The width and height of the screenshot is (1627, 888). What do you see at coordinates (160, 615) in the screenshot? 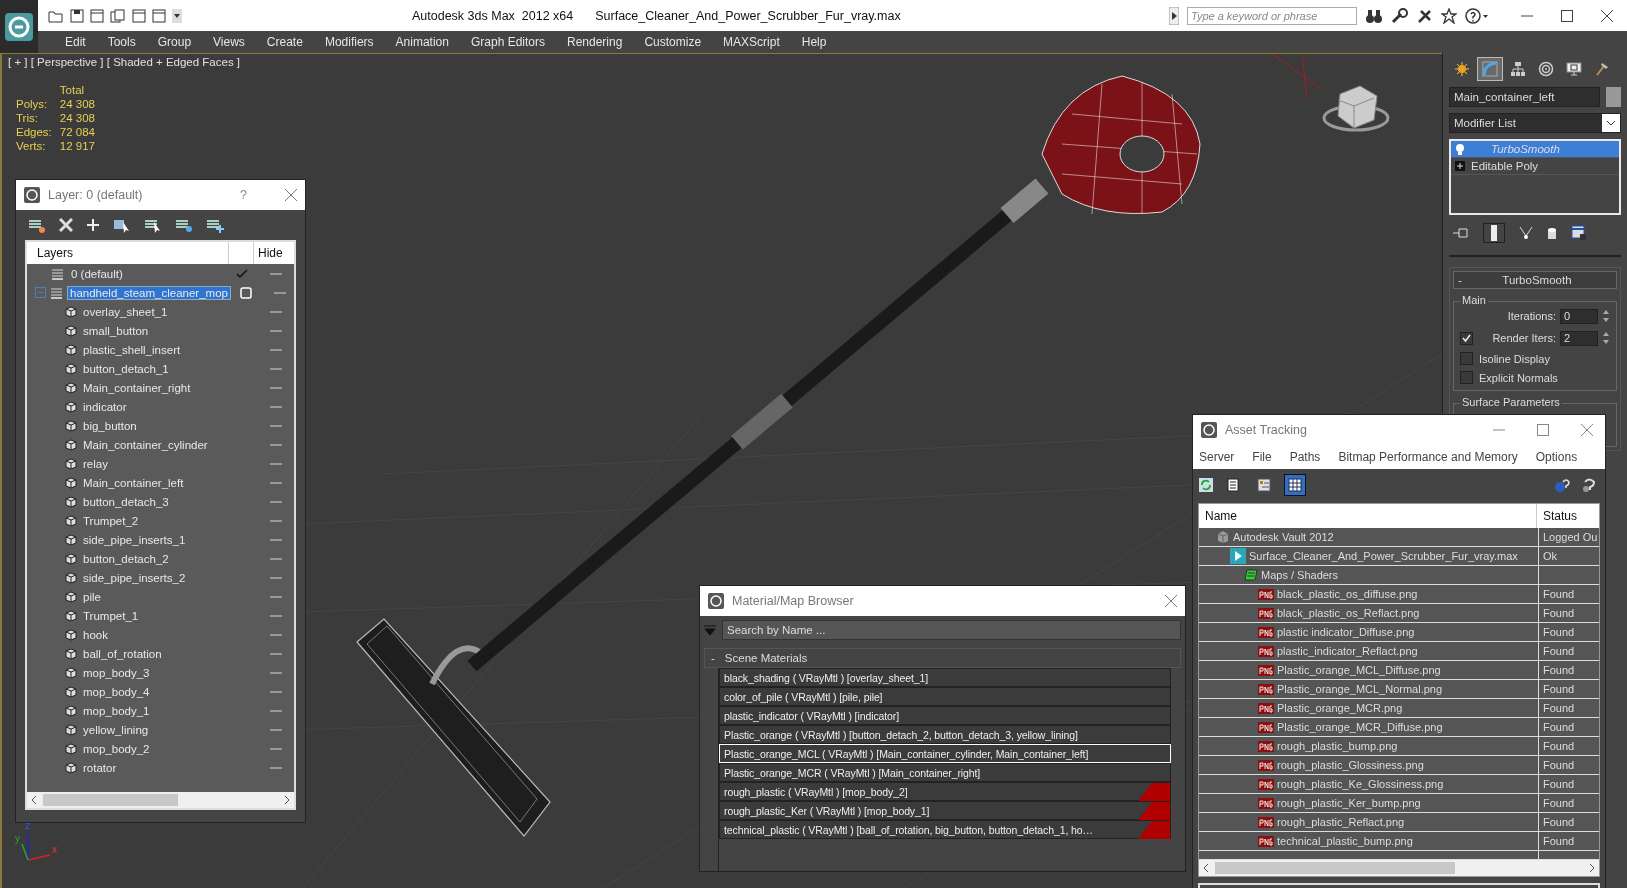
I see `layer-row: Trumpet_1` at bounding box center [160, 615].